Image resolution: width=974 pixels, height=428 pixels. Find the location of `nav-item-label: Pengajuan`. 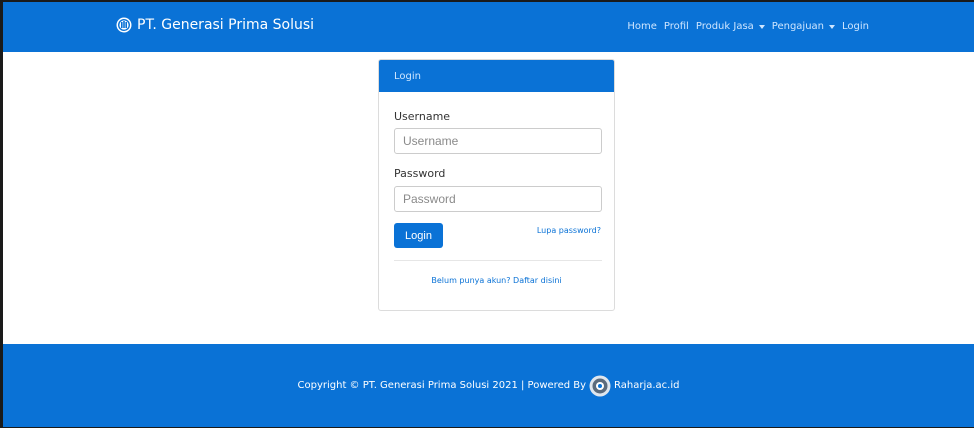

nav-item-label: Pengajuan is located at coordinates (798, 26).